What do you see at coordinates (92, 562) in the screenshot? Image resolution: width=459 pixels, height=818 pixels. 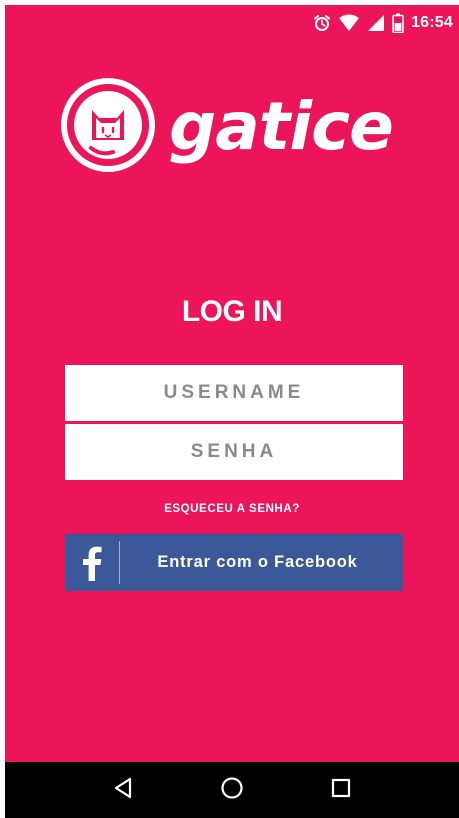 I see `facebook-icon` at bounding box center [92, 562].